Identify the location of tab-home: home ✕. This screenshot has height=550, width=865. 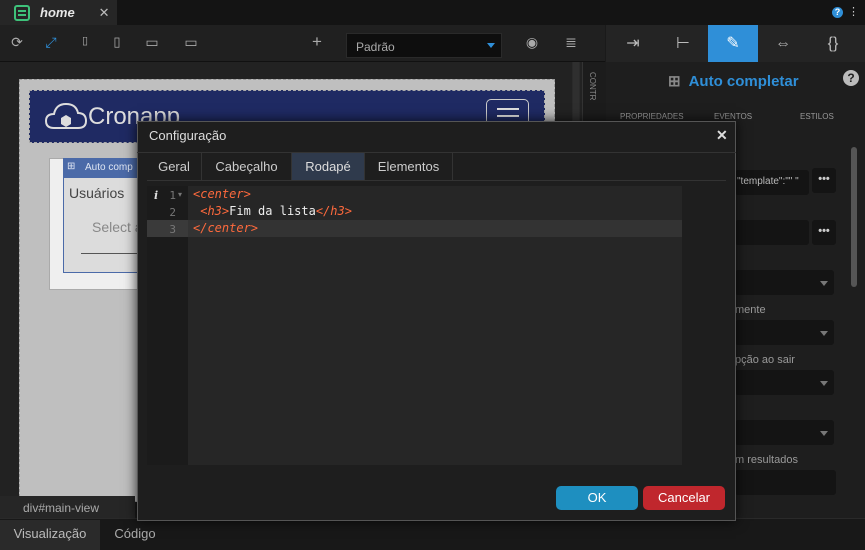
(58, 12).